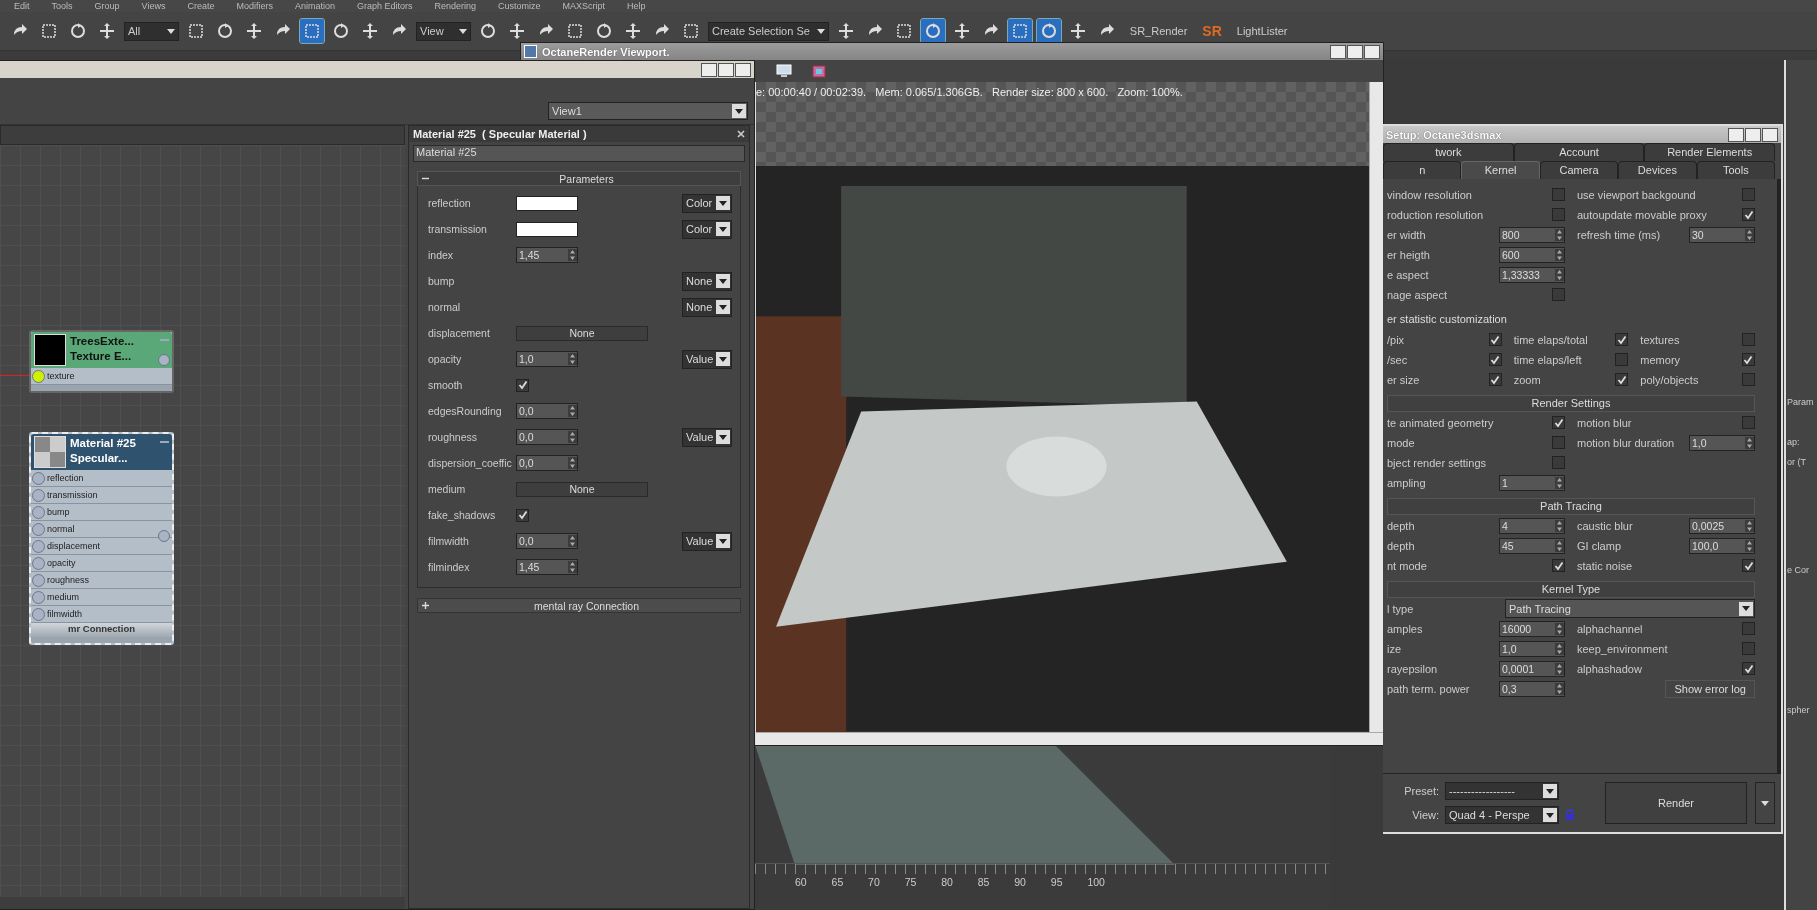 This screenshot has width=1817, height=910. Describe the element at coordinates (1502, 815) in the screenshot. I see `active-viewport-dropdown: Quad 4 - Perspe` at that location.